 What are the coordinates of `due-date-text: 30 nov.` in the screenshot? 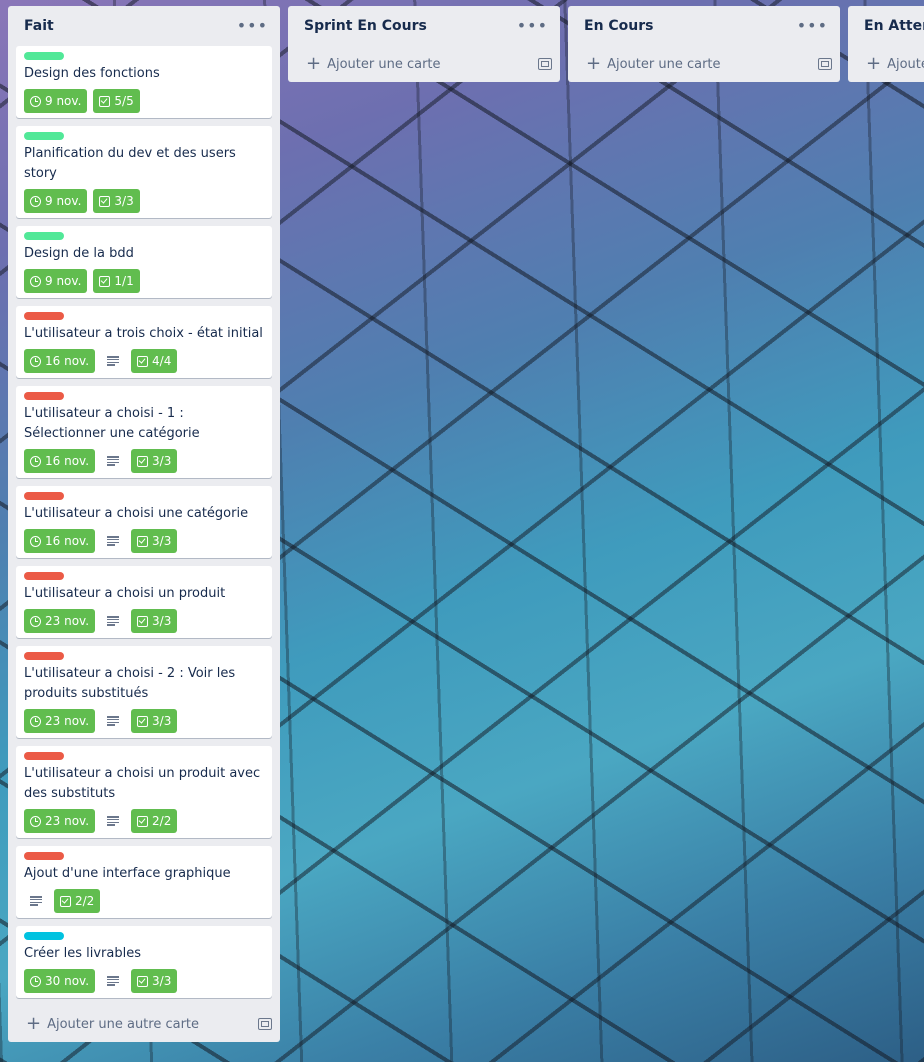 It's located at (67, 981).